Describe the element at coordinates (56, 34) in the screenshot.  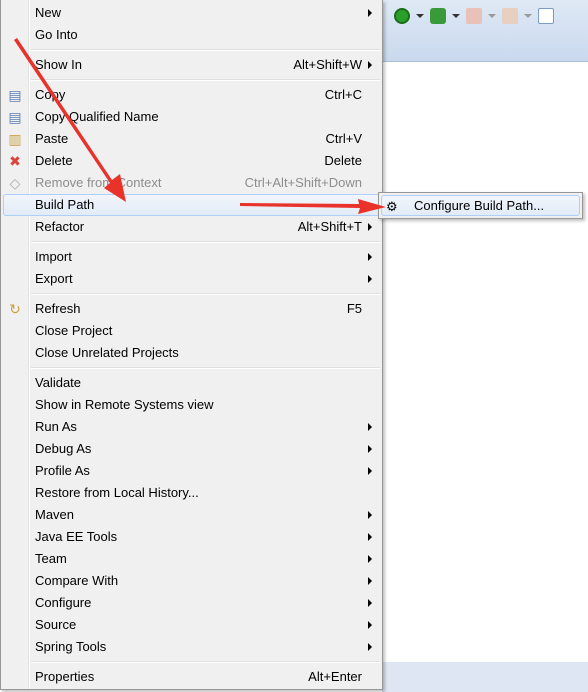
I see `menu-item-label: Go Into` at that location.